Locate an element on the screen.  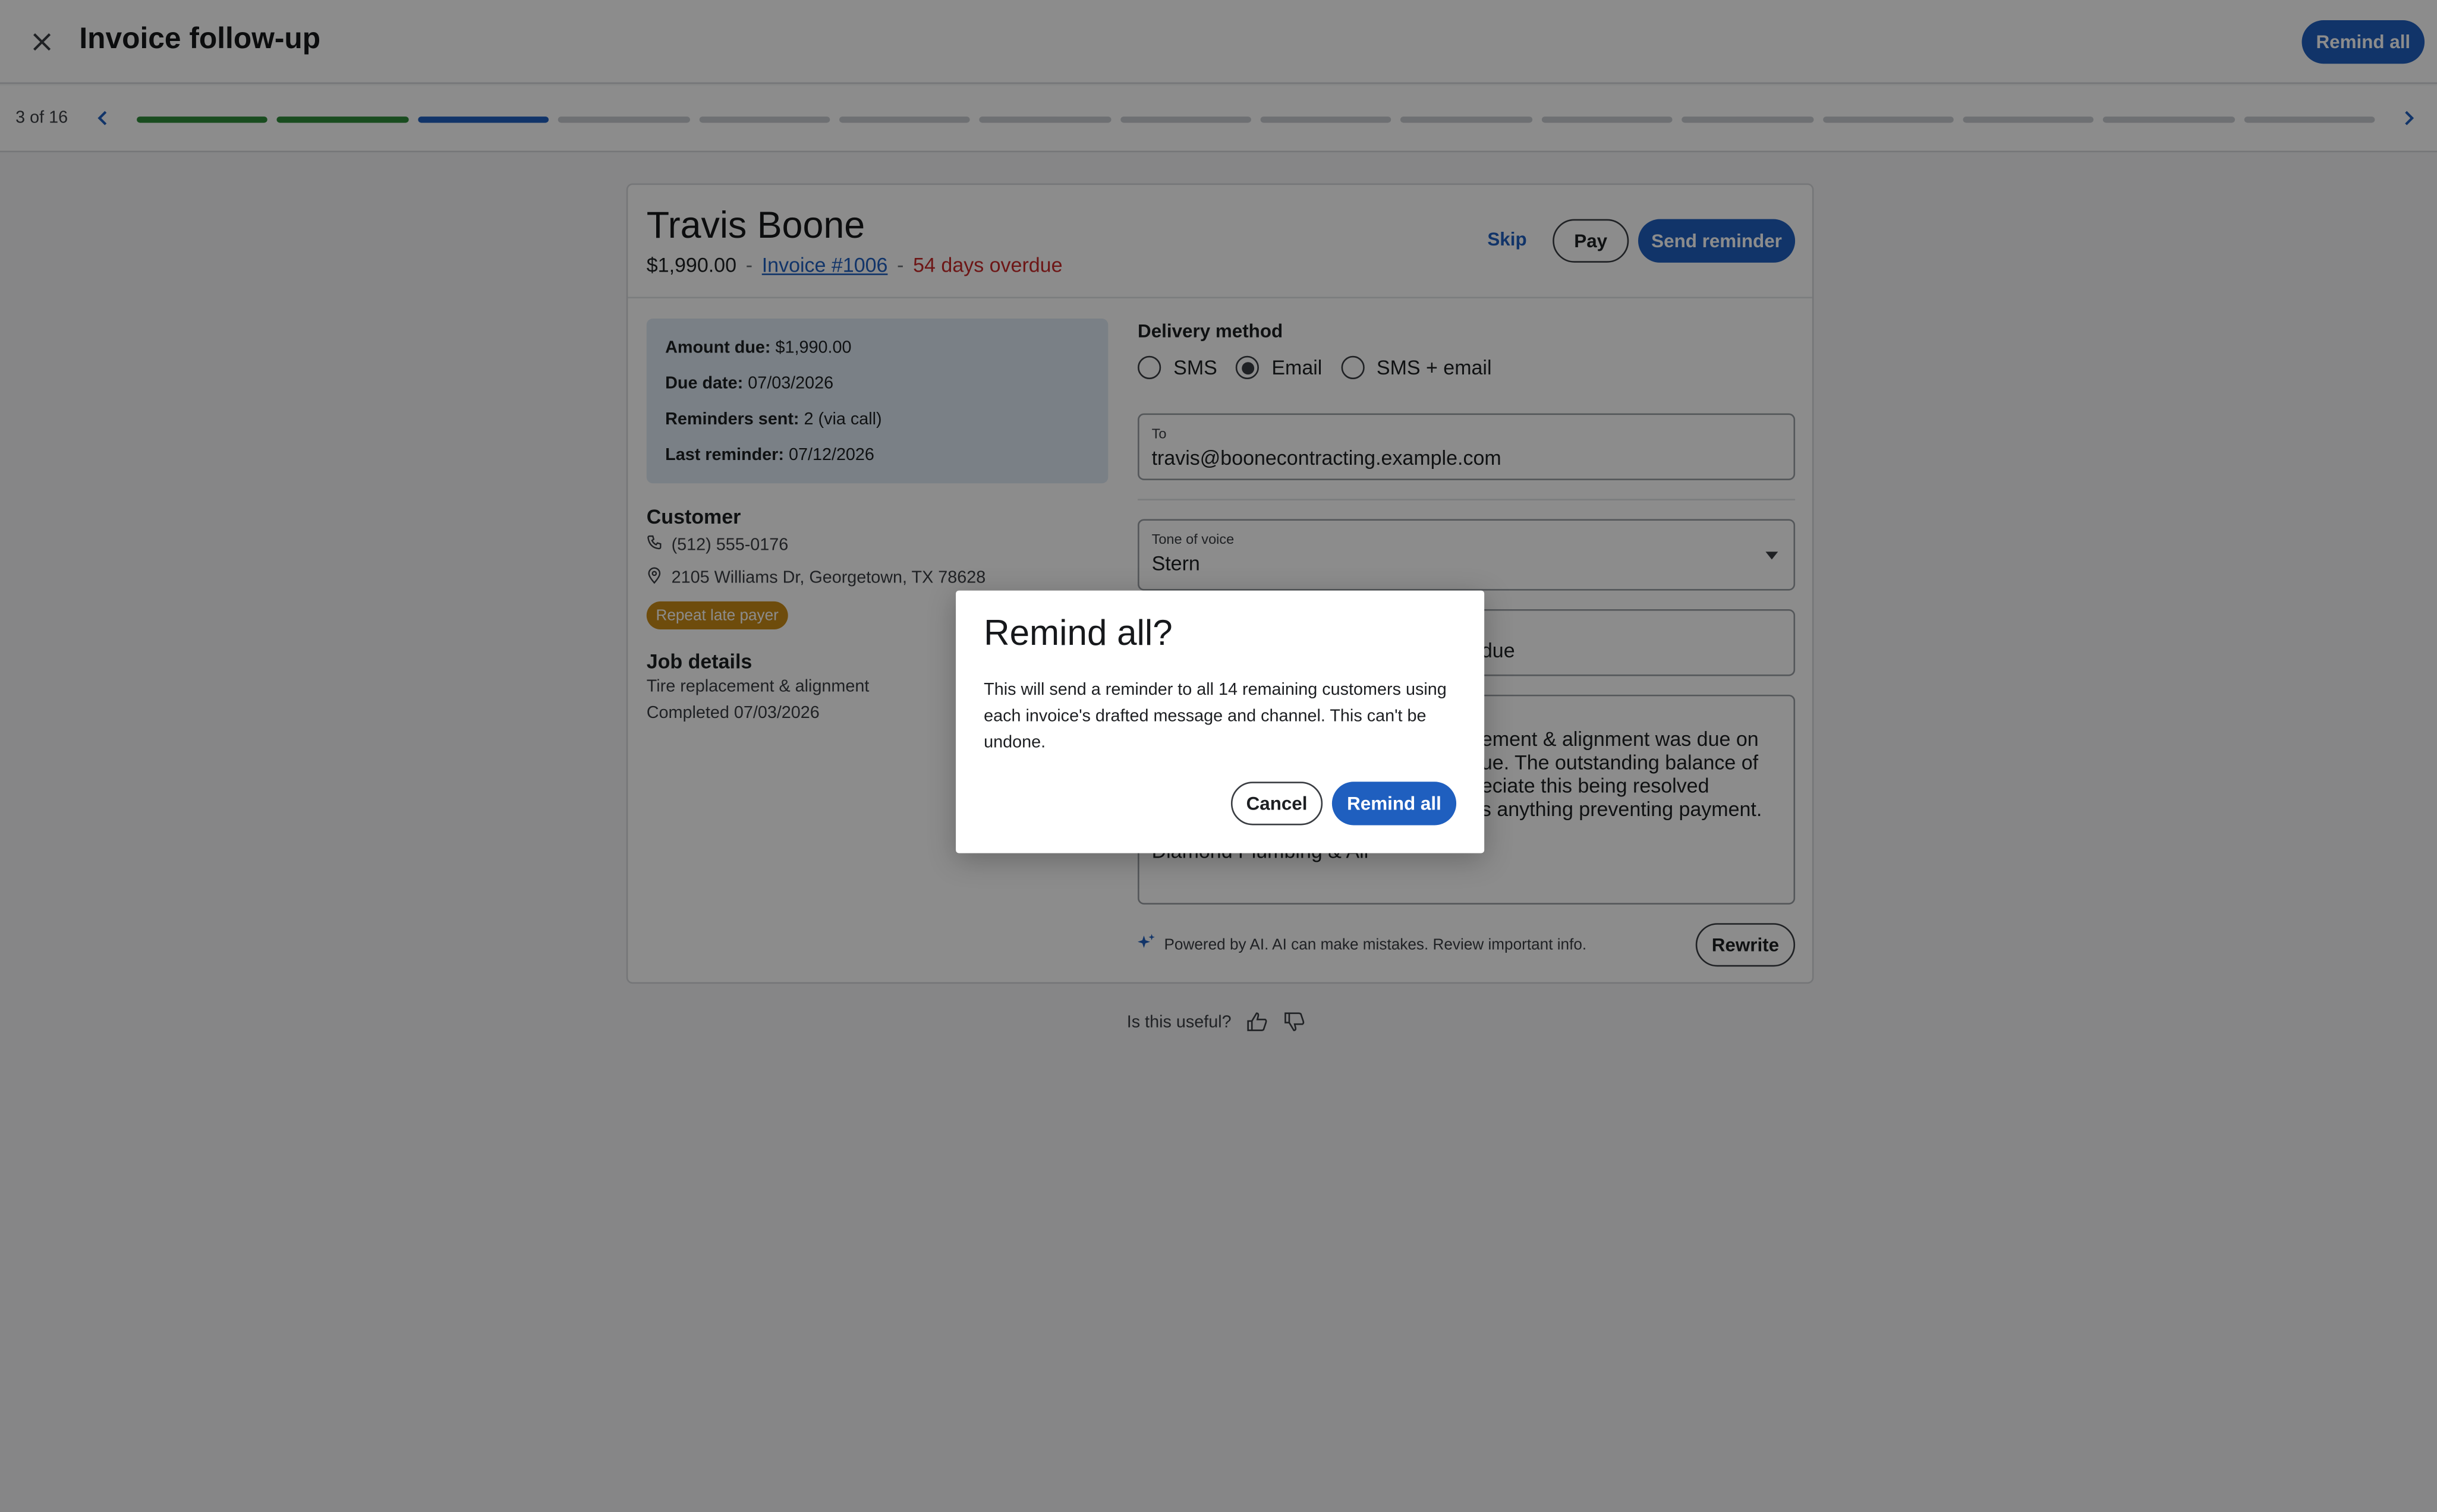
confirm-remind-all-button: Remind all is located at coordinates (1394, 804).